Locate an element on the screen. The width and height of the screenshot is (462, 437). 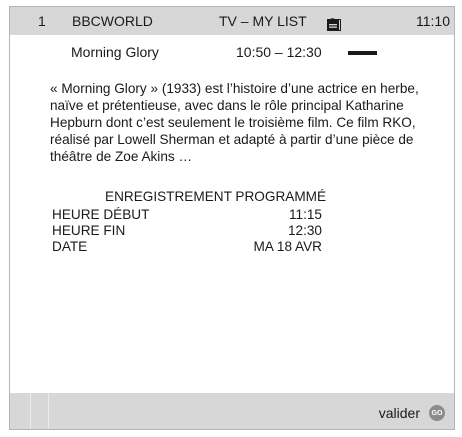
go-button-icon: GO is located at coordinates (437, 413).